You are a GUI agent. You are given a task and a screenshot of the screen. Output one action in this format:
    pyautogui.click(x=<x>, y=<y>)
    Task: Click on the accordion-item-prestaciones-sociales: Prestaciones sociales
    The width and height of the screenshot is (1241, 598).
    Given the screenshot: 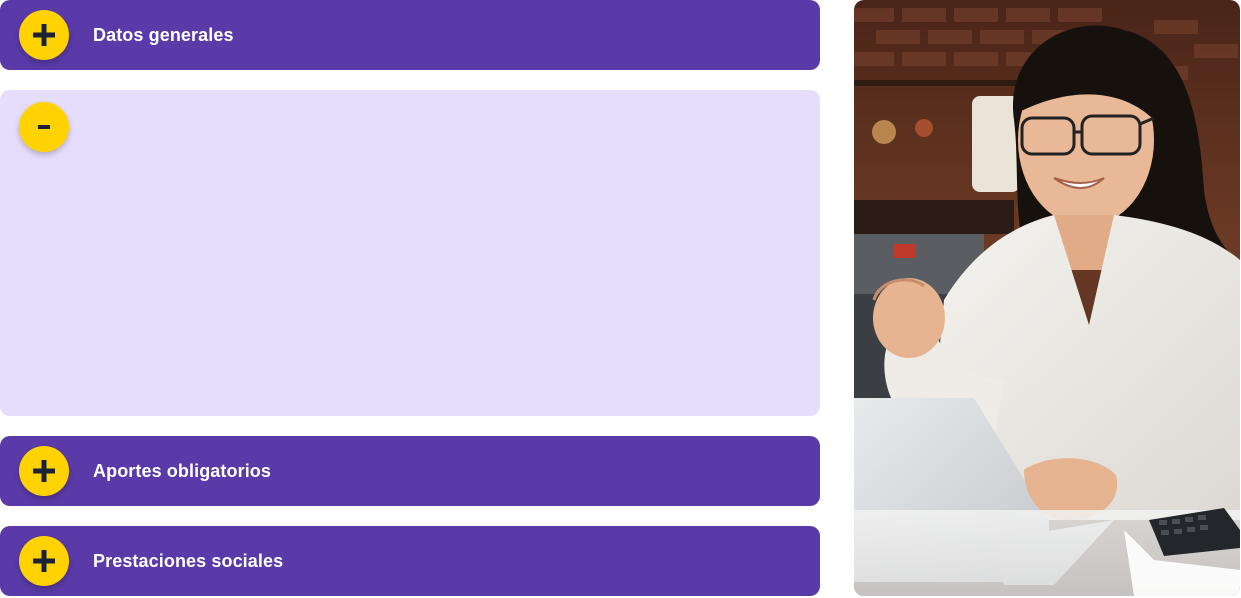 What is the action you would take?
    pyautogui.click(x=410, y=561)
    